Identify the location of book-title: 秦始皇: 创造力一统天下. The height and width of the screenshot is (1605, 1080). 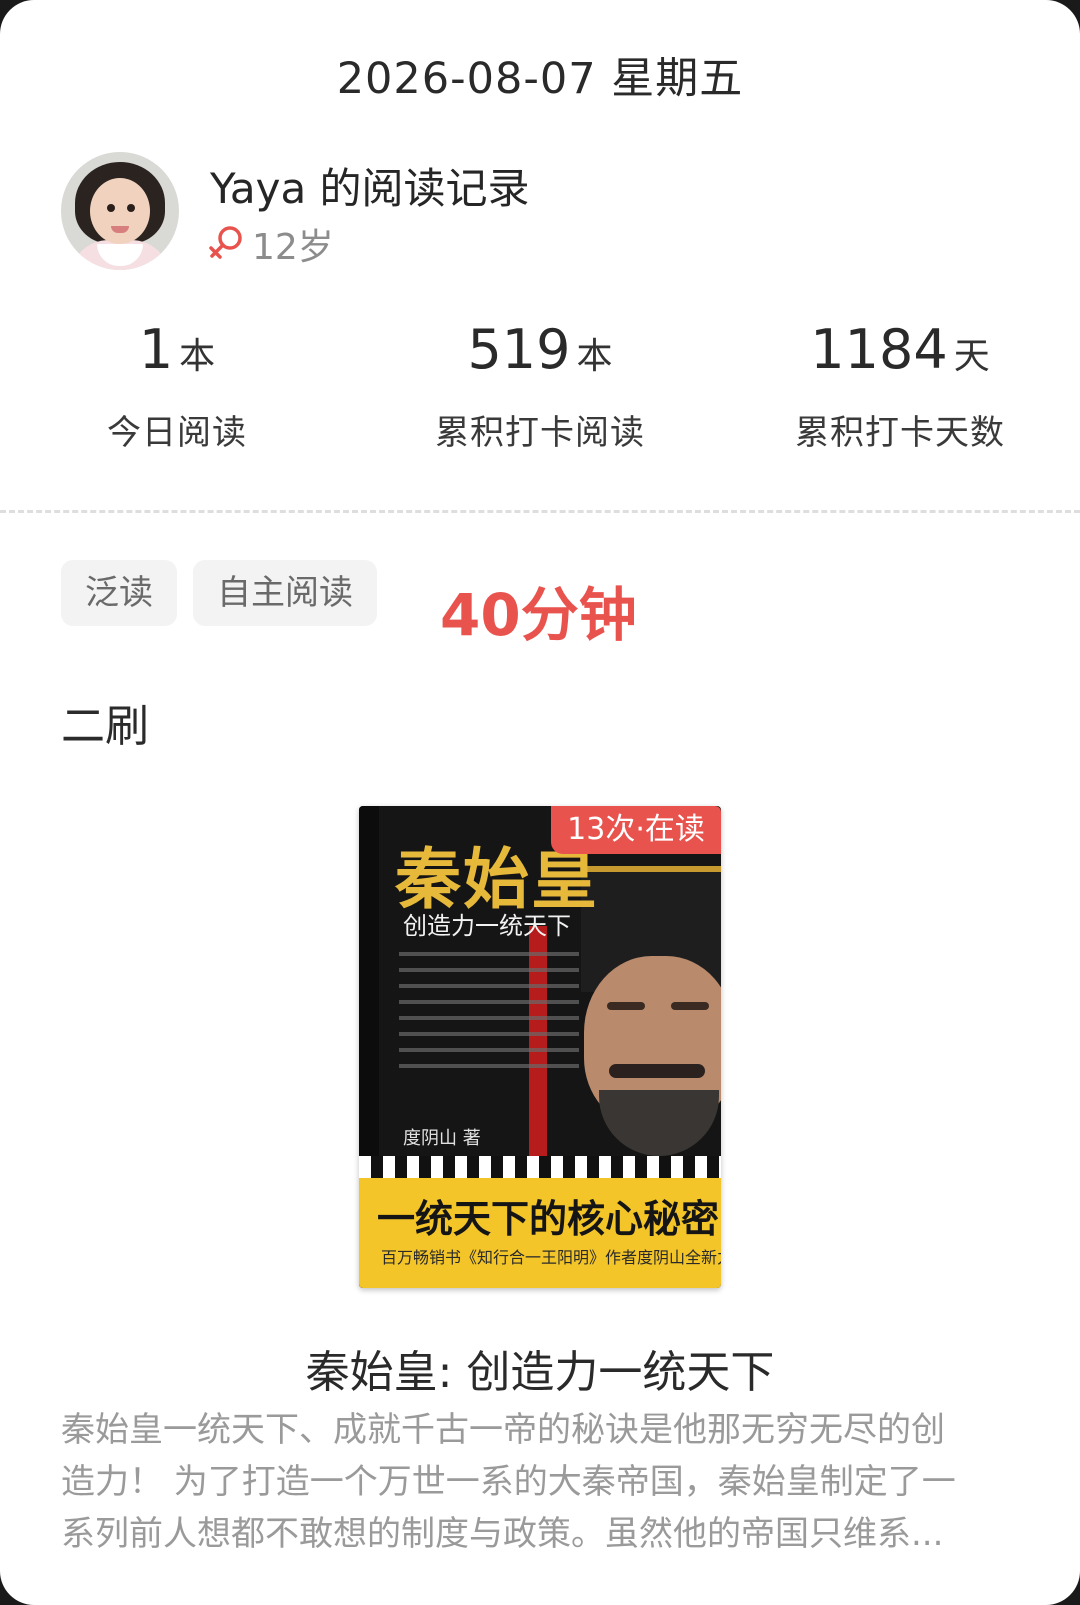
(540, 1368).